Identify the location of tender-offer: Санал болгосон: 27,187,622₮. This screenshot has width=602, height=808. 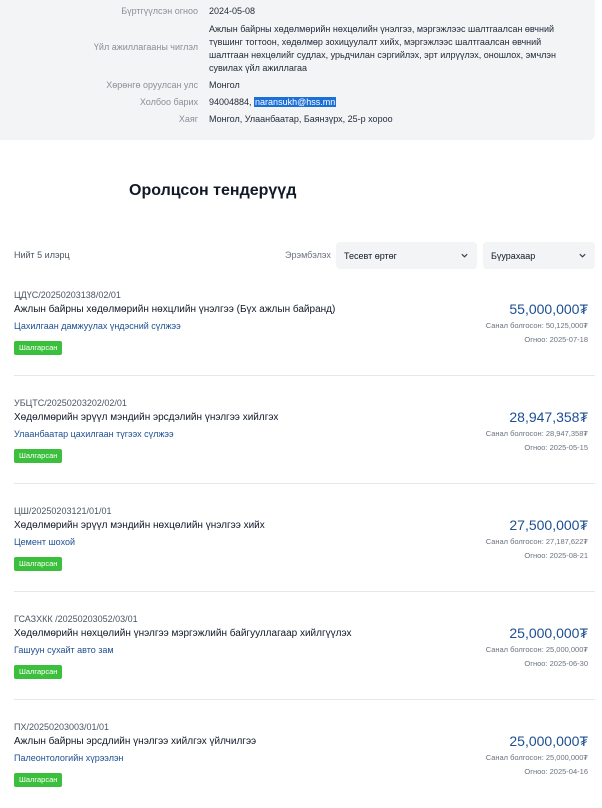
(536, 541).